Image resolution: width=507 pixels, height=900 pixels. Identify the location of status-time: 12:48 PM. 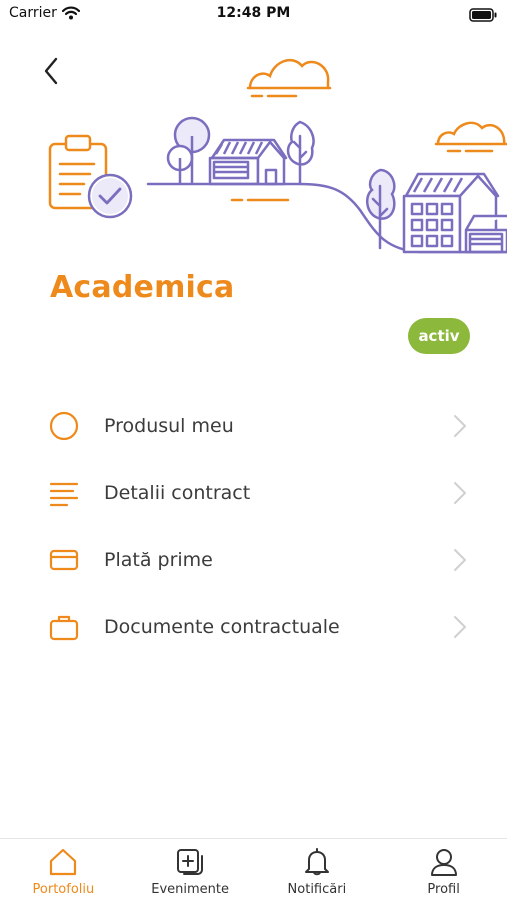
(253, 13).